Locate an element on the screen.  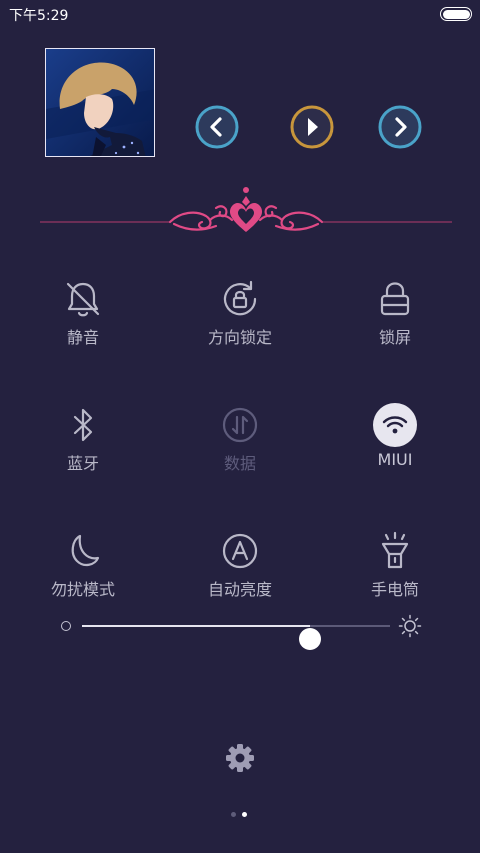
page-dot is located at coordinates (233, 814).